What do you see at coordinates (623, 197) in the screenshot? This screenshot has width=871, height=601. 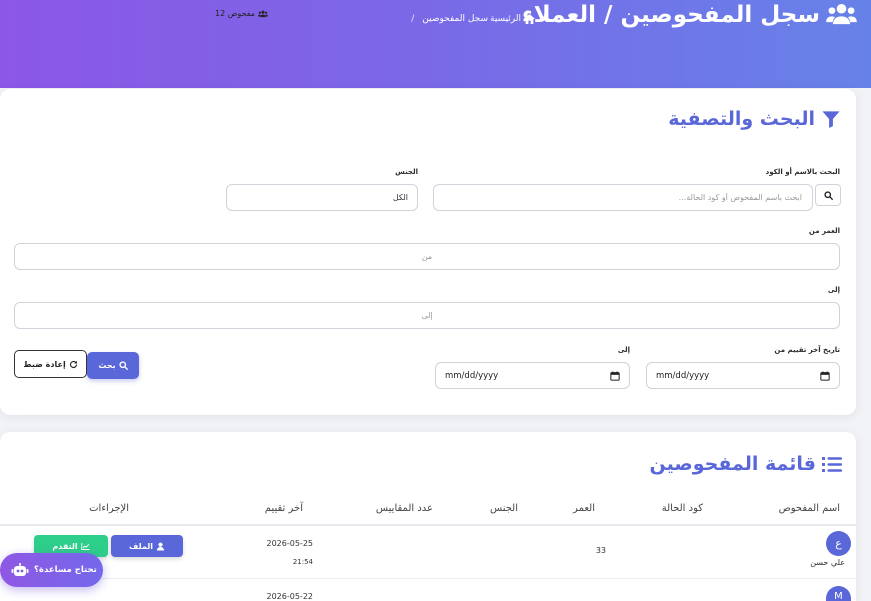 I see `search-input` at bounding box center [623, 197].